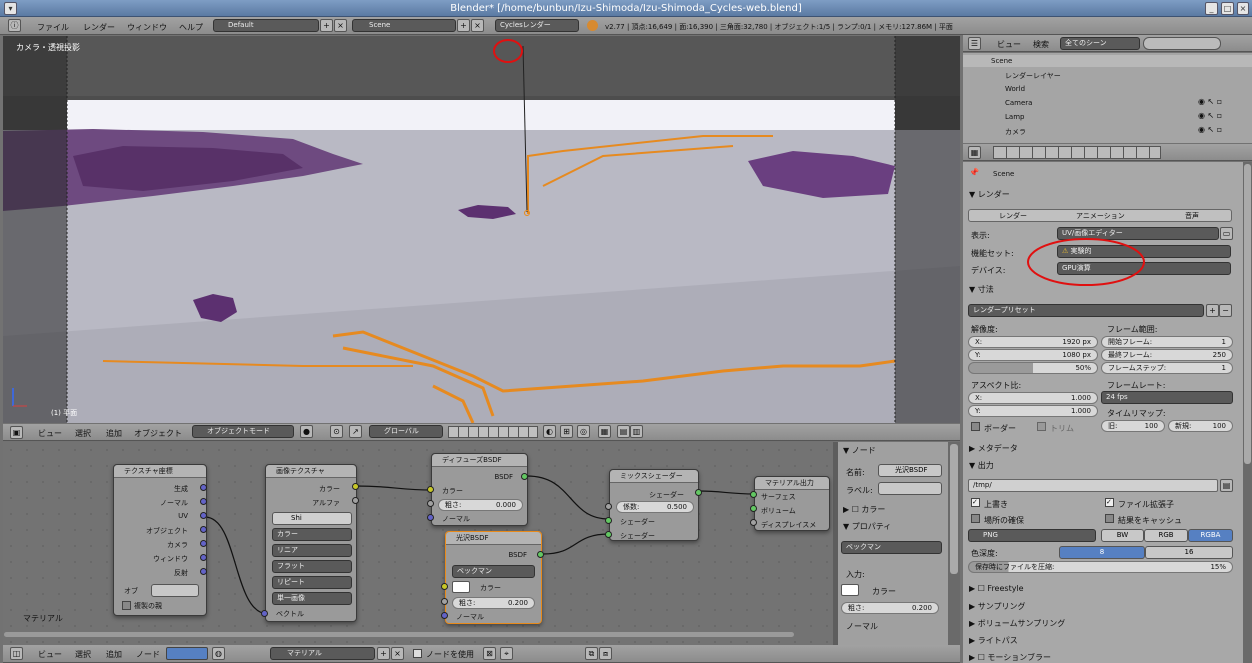  I want to click on socket-displacement-in, so click(753, 522).